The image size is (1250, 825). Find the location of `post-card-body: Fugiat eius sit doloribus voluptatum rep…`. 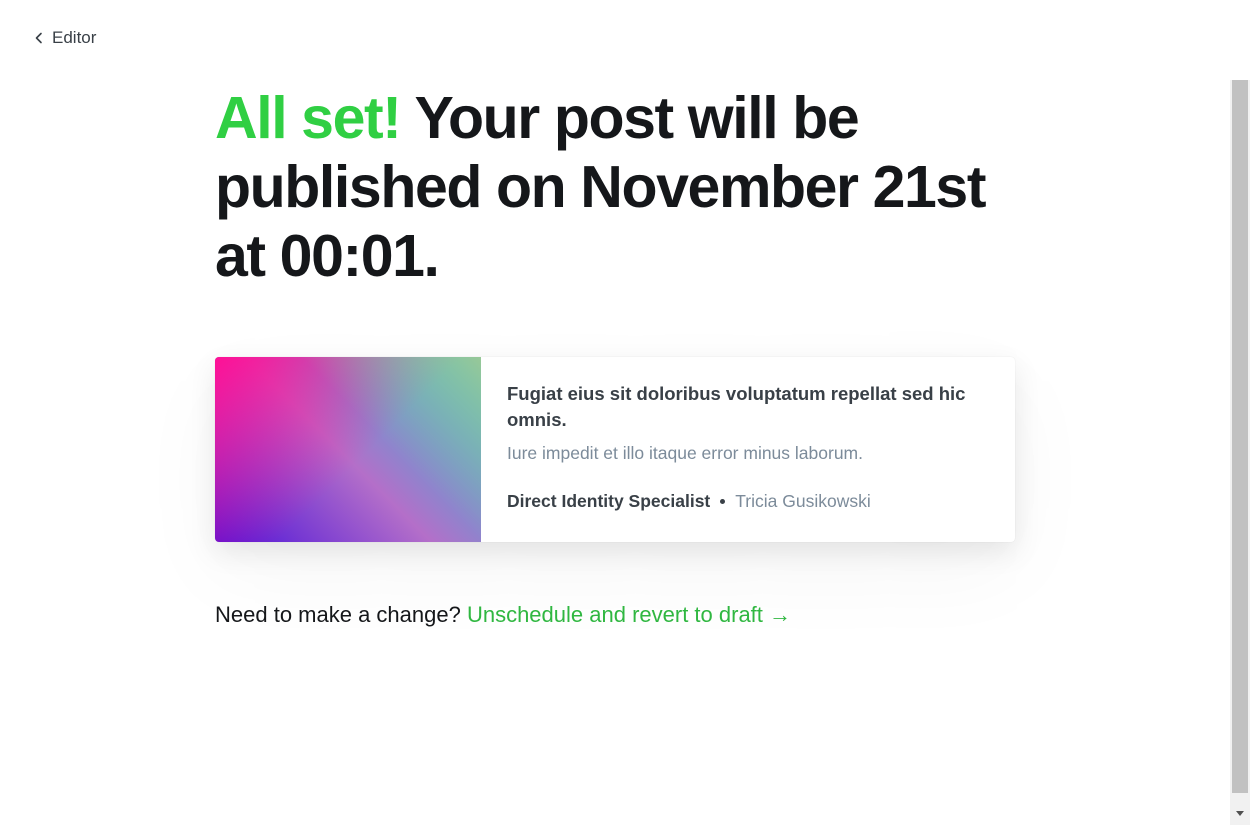

post-card-body: Fugiat eius sit doloribus voluptatum rep… is located at coordinates (748, 449).